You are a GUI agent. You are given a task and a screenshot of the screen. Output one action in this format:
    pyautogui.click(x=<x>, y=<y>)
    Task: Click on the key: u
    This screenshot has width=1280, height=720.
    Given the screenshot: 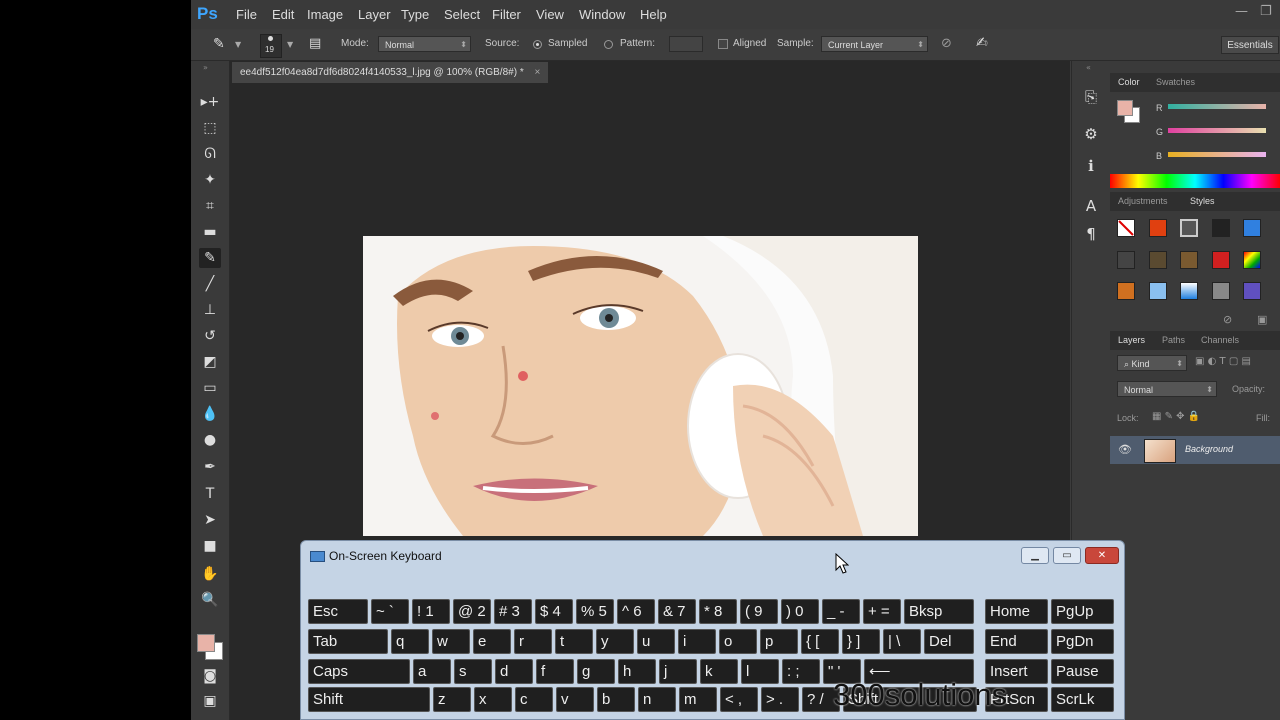 What is the action you would take?
    pyautogui.click(x=656, y=641)
    